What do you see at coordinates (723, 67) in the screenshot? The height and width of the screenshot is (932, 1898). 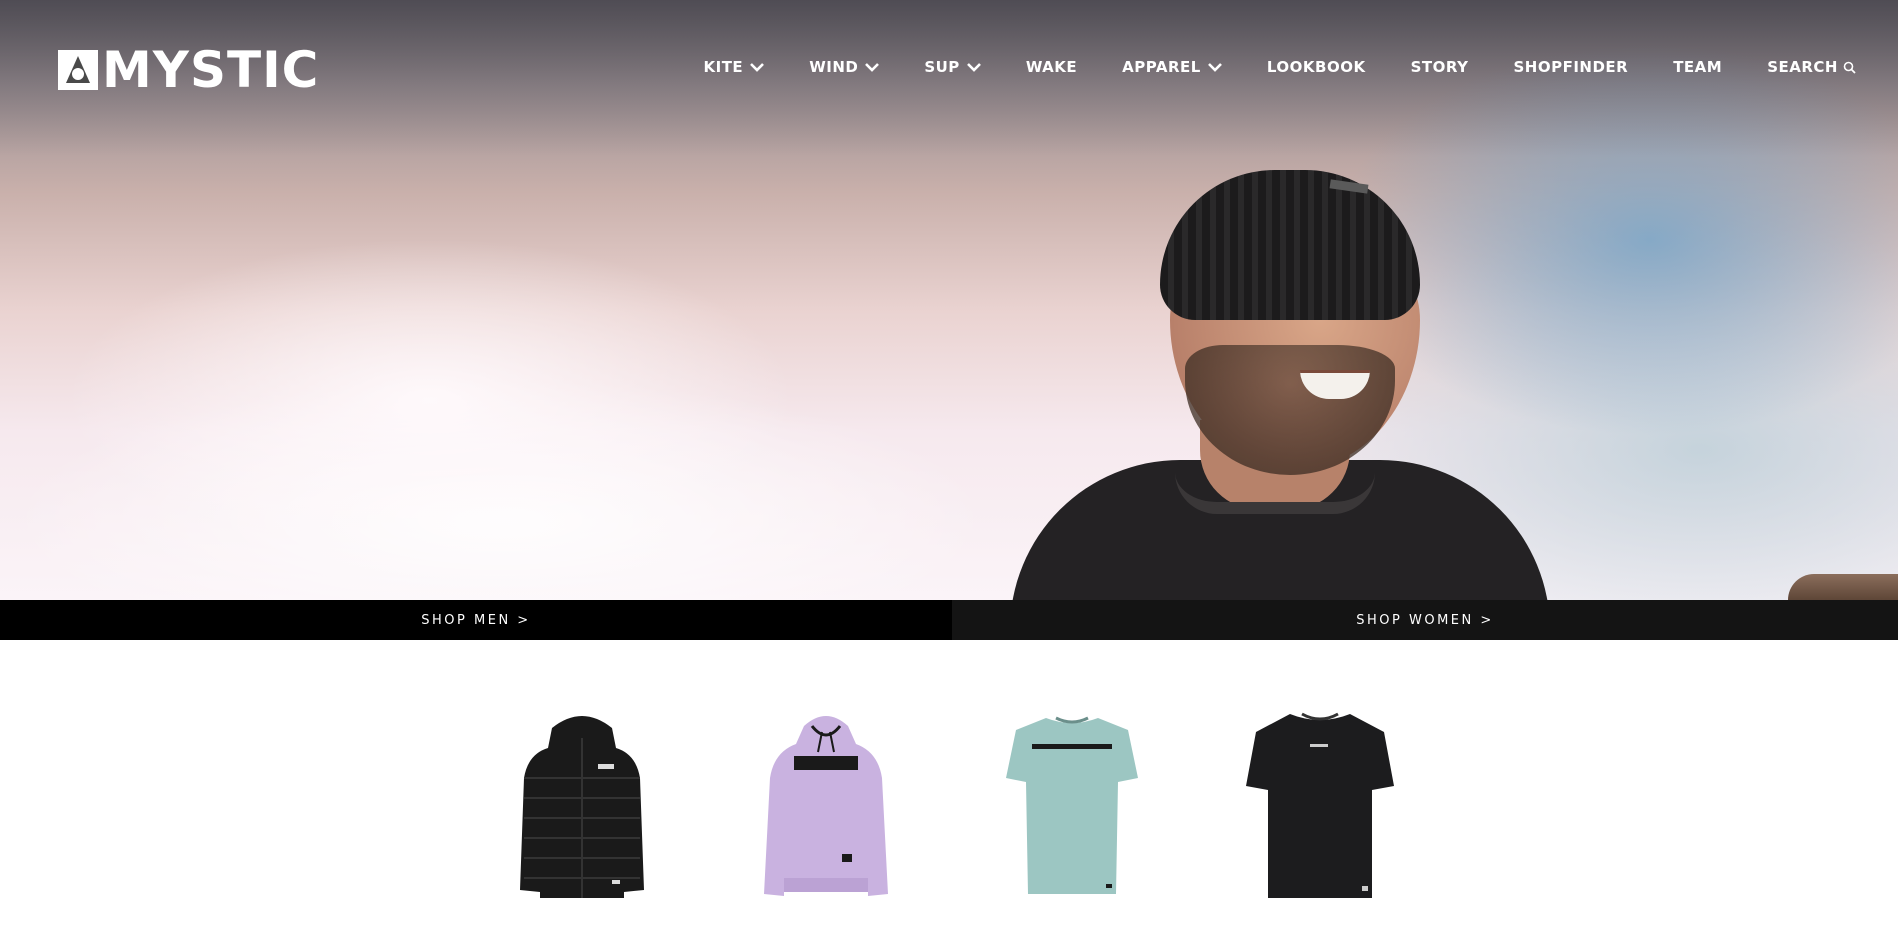 I see `nav-label: KITE` at bounding box center [723, 67].